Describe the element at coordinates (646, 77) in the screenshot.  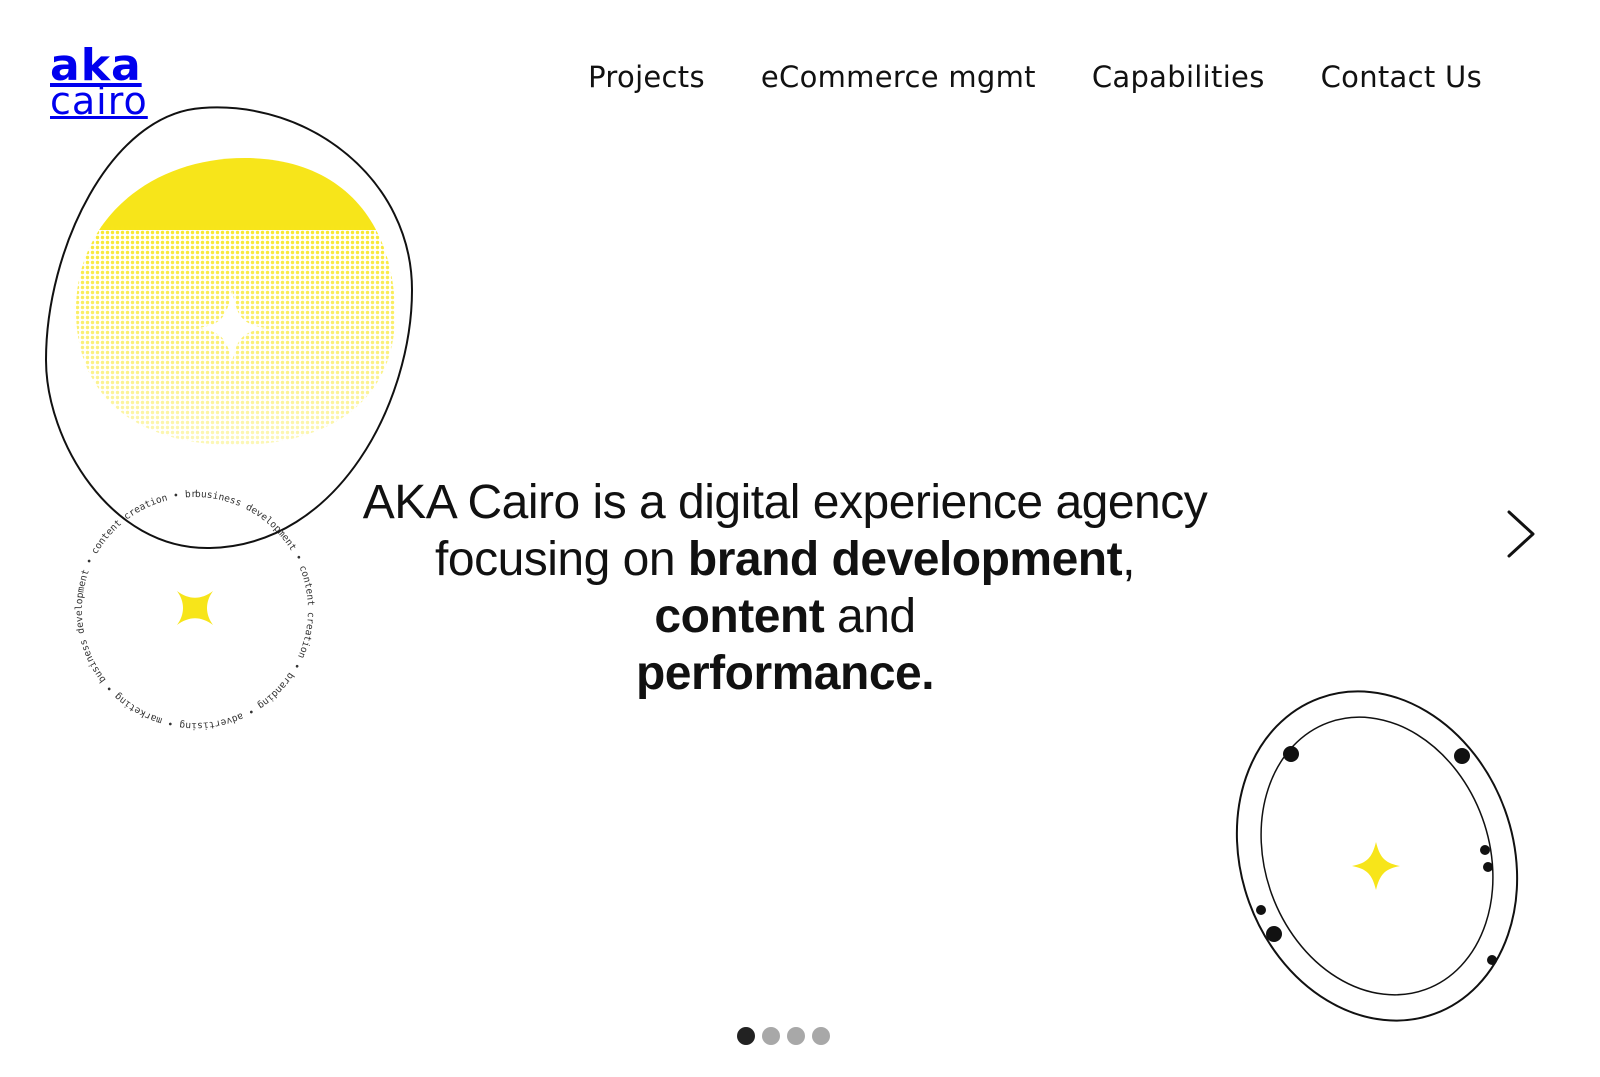
I see `nav-projects: Projects` at that location.